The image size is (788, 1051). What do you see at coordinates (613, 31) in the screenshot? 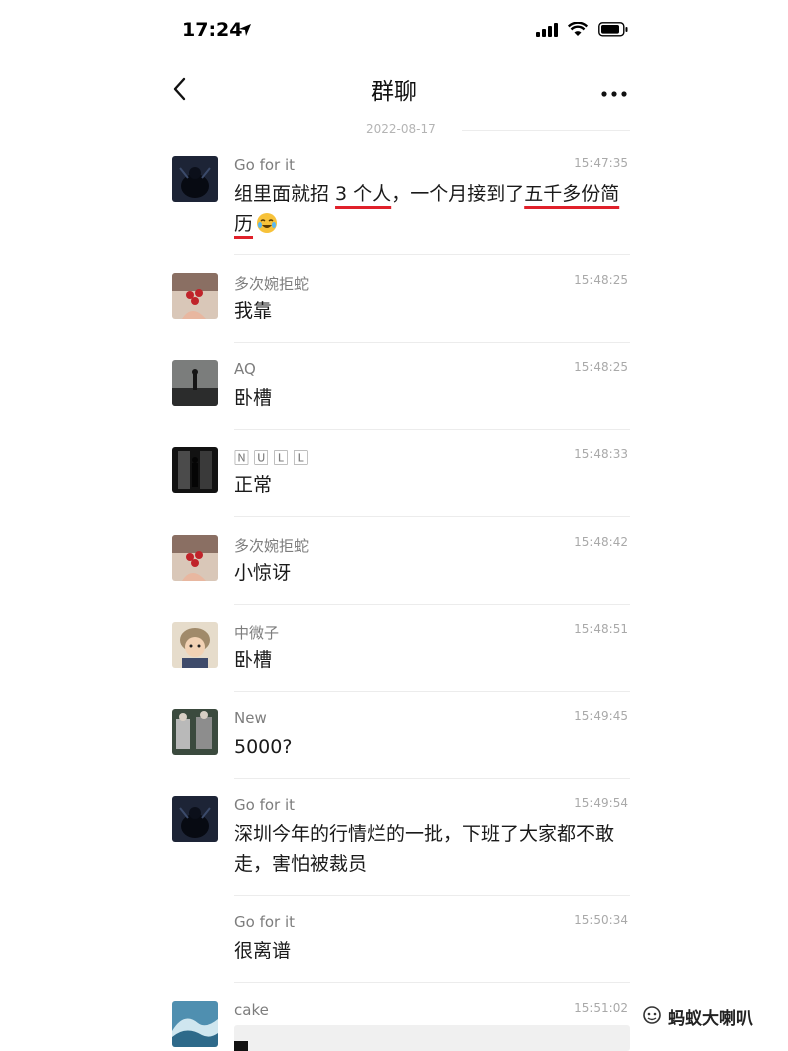
I see `battery-icon` at bounding box center [613, 31].